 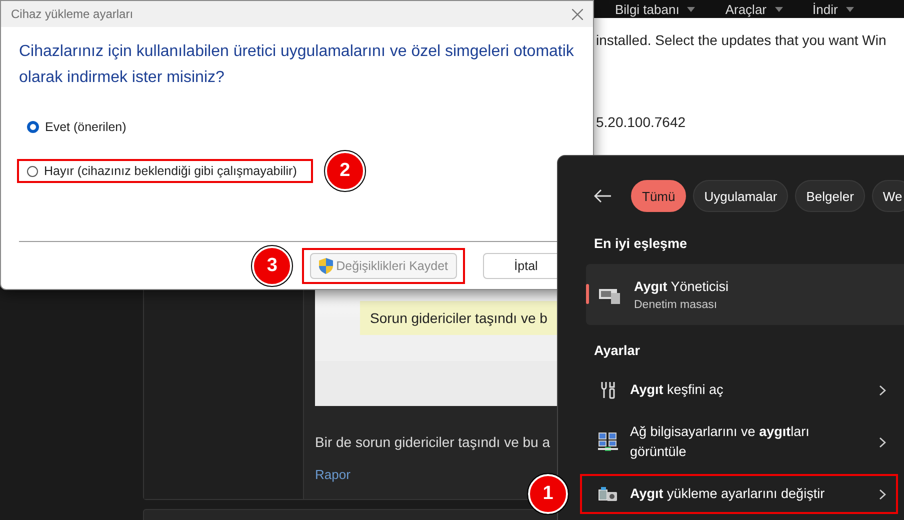 I want to click on shield-icon, so click(x=326, y=266).